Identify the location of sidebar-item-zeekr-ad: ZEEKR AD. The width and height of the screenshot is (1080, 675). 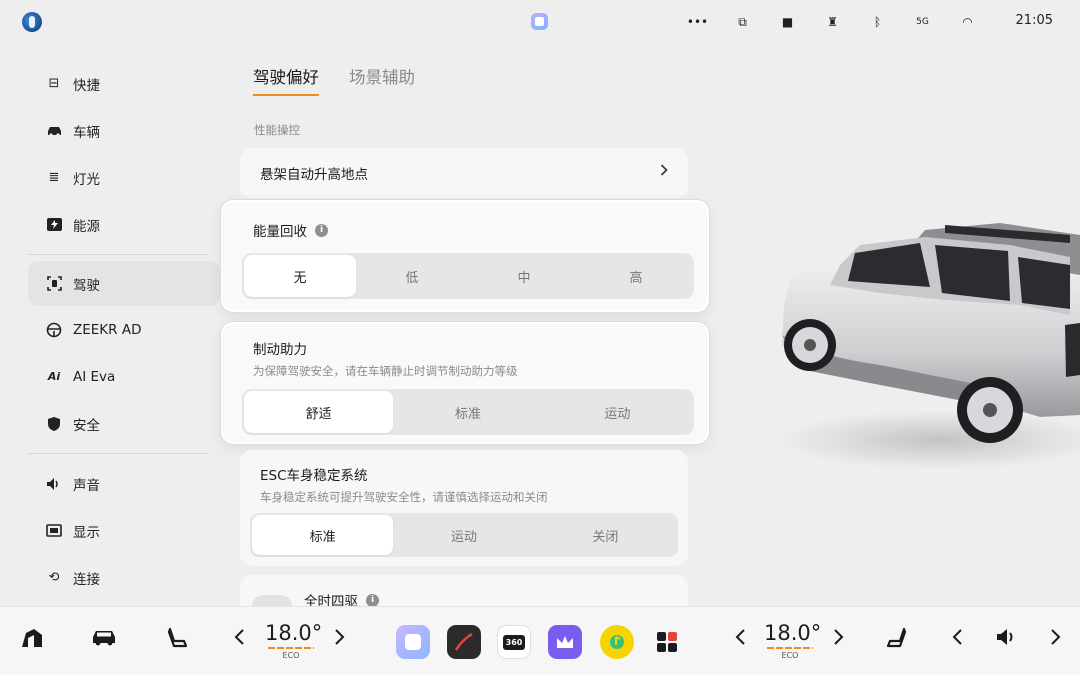
(124, 329).